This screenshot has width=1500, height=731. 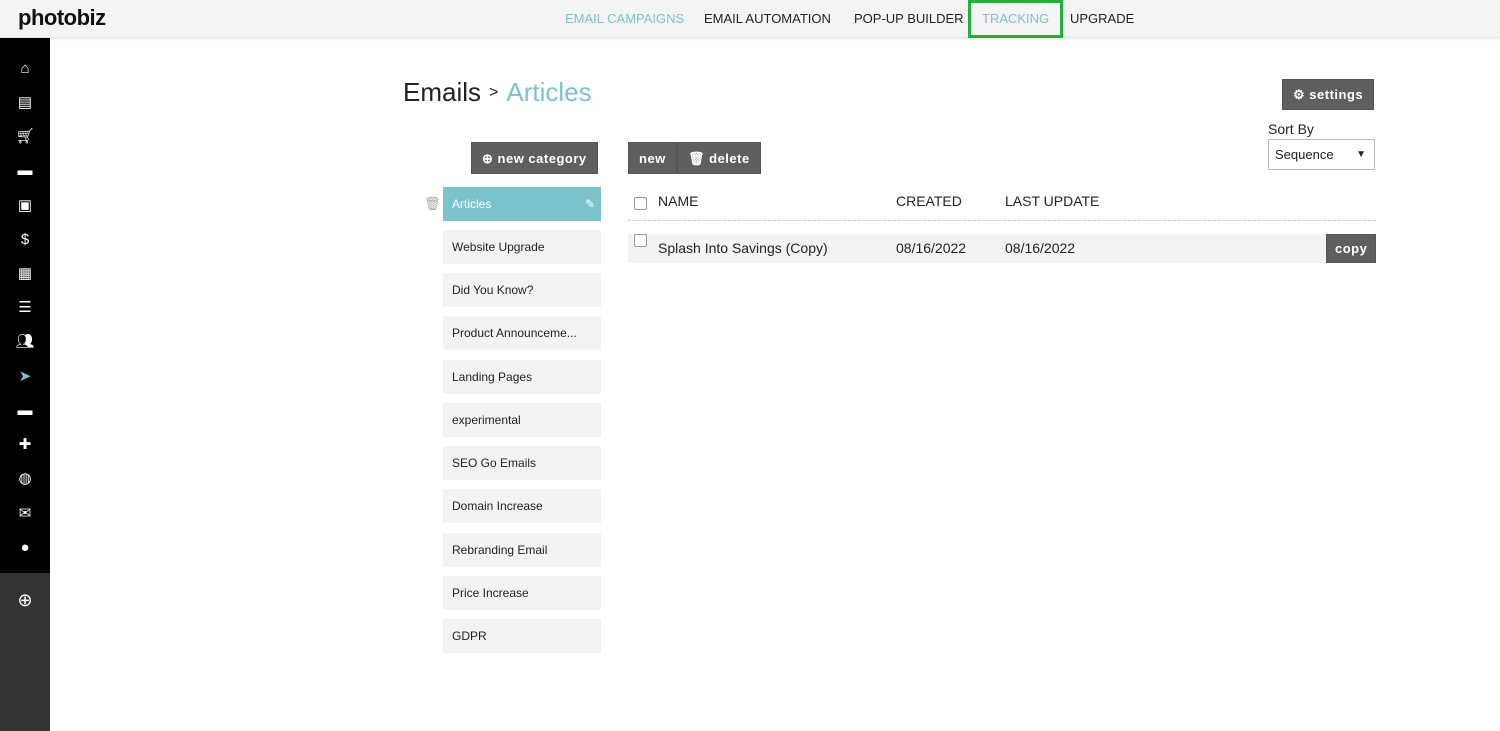 I want to click on header-name: NAME, so click(x=678, y=201).